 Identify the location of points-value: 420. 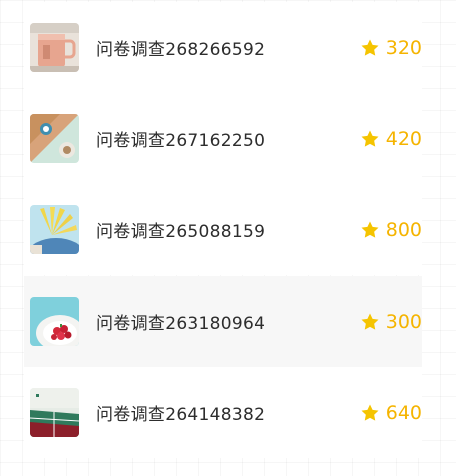
(403, 138).